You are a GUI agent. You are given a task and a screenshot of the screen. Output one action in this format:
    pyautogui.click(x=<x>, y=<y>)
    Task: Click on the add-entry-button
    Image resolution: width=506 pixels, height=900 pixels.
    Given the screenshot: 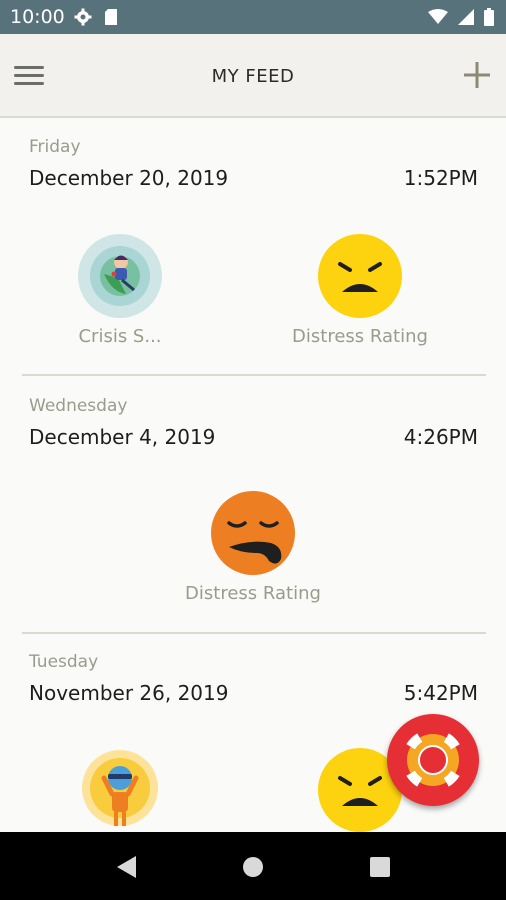 What is the action you would take?
    pyautogui.click(x=477, y=75)
    